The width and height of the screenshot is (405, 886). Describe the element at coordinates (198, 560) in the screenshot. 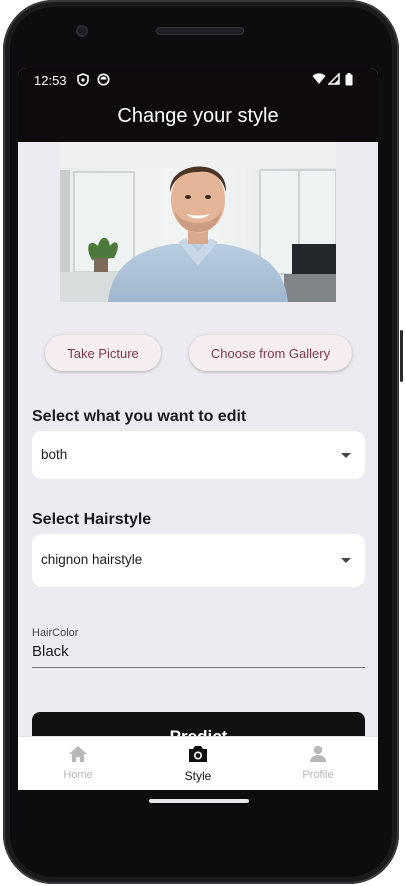

I see `hairstyle-dropdown: chignon hairstyle` at that location.